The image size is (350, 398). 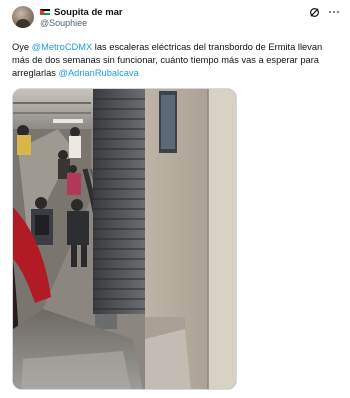 What do you see at coordinates (99, 73) in the screenshot?
I see `mention-link-adrianrubalcava: @AdrianRubalcava` at bounding box center [99, 73].